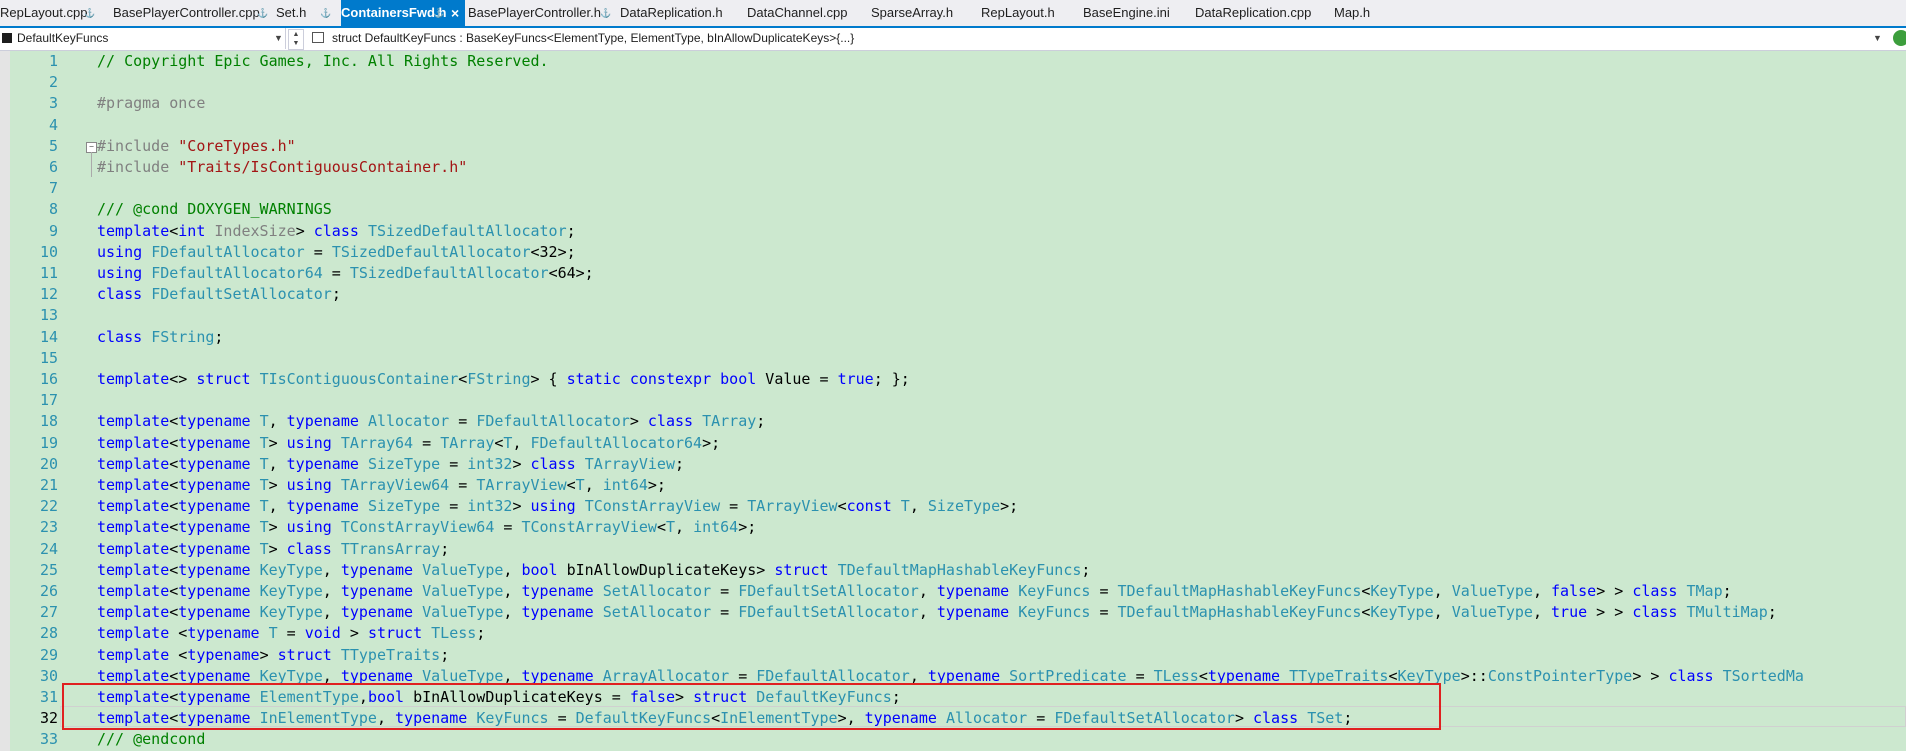 The height and width of the screenshot is (751, 1906). Describe the element at coordinates (48, 697) in the screenshot. I see `line-number: 31` at that location.